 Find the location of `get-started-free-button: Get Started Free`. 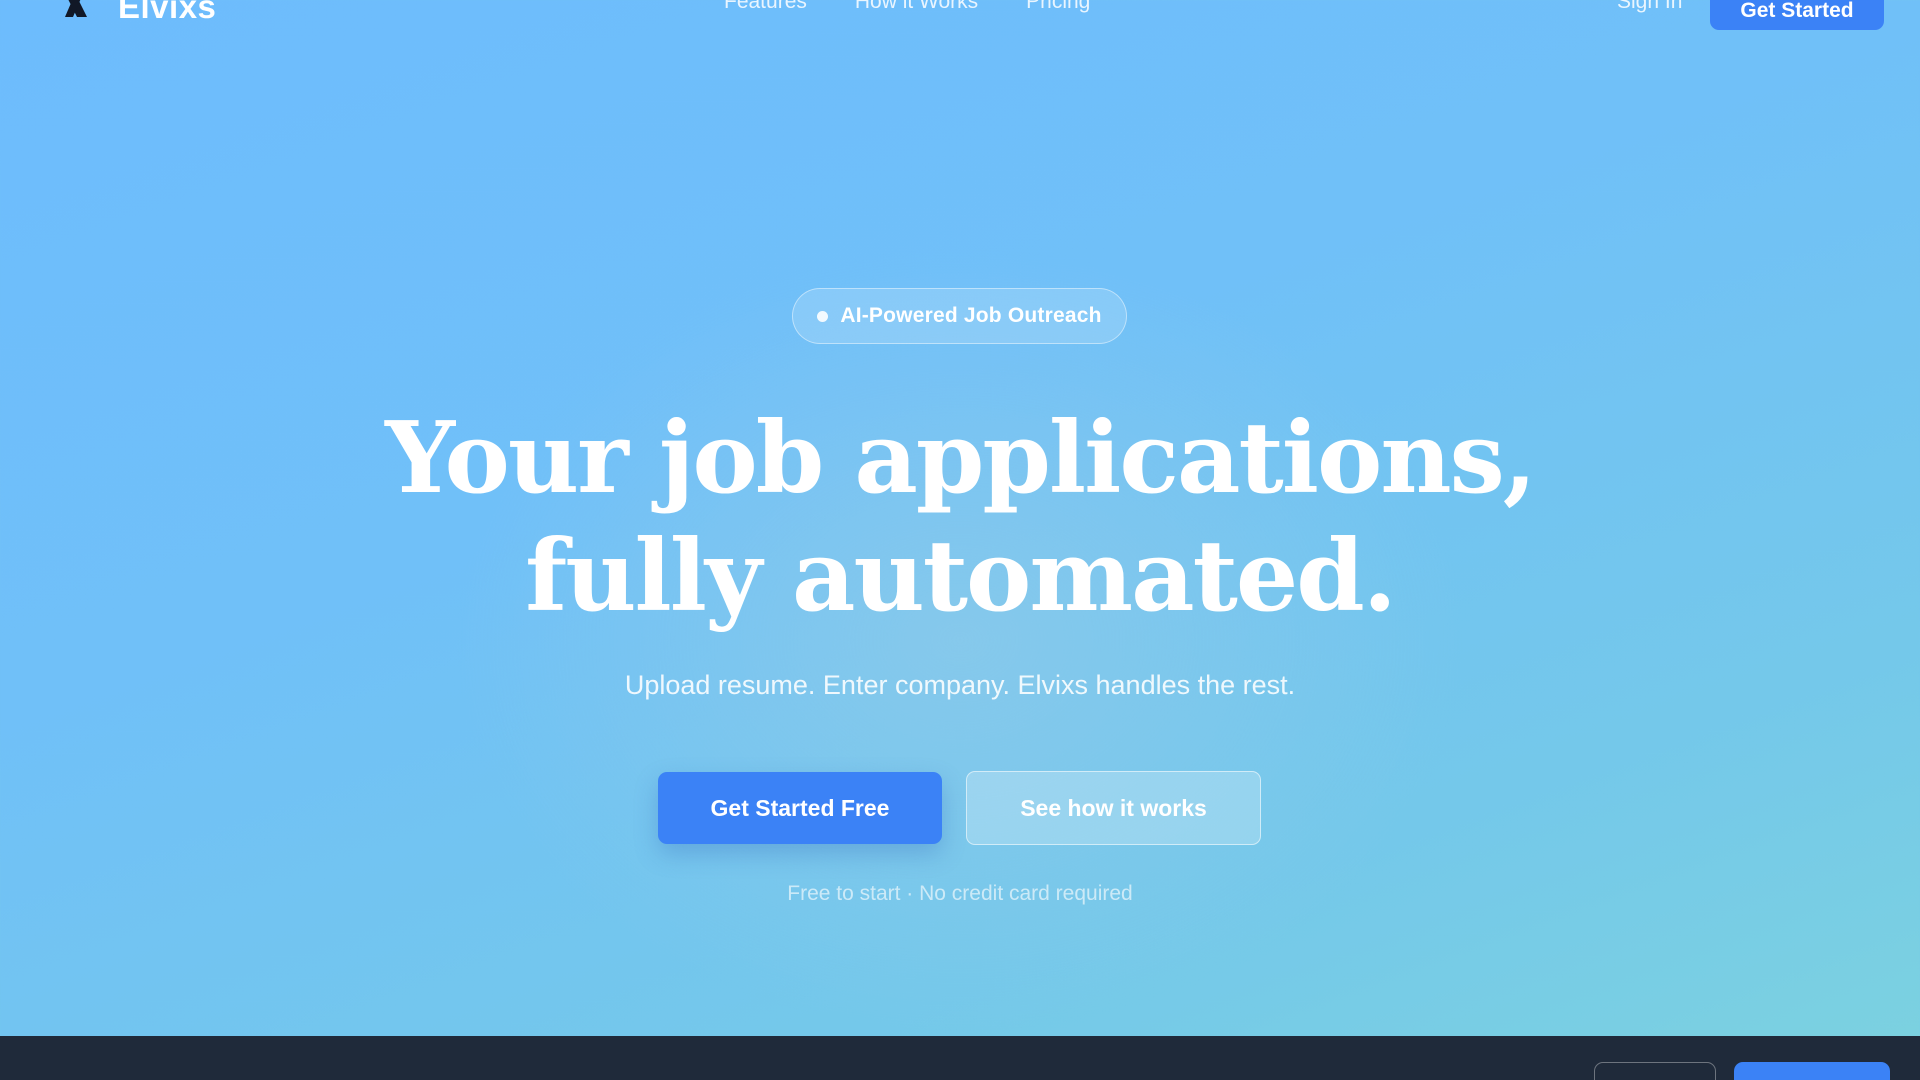

get-started-free-button: Get Started Free is located at coordinates (800, 808).